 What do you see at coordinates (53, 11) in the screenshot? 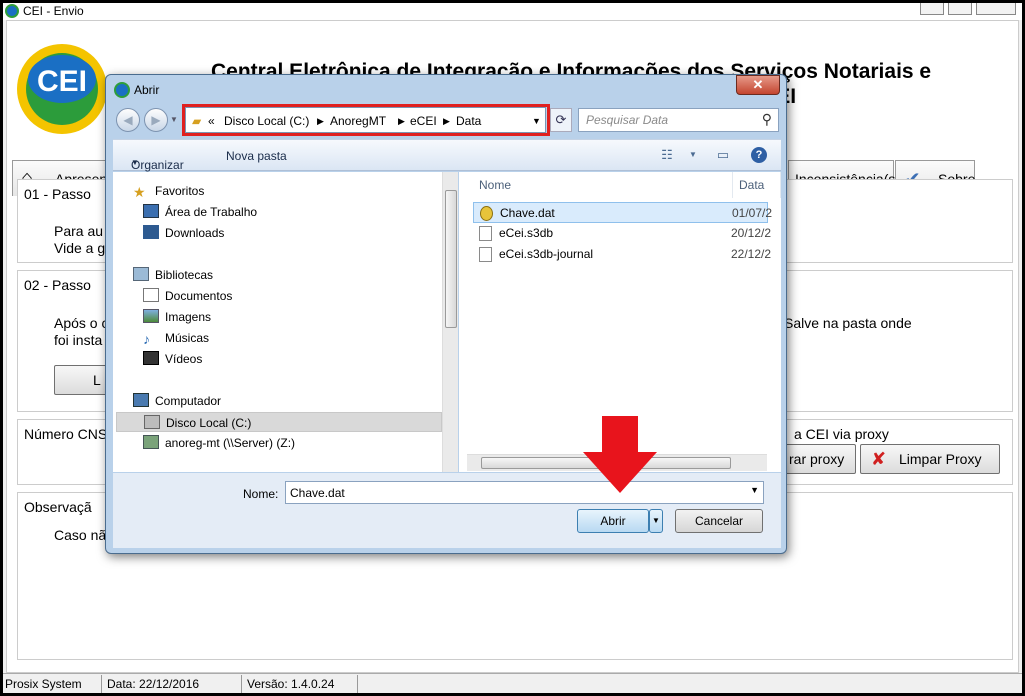
I see `window-title: CEI - Envio` at bounding box center [53, 11].